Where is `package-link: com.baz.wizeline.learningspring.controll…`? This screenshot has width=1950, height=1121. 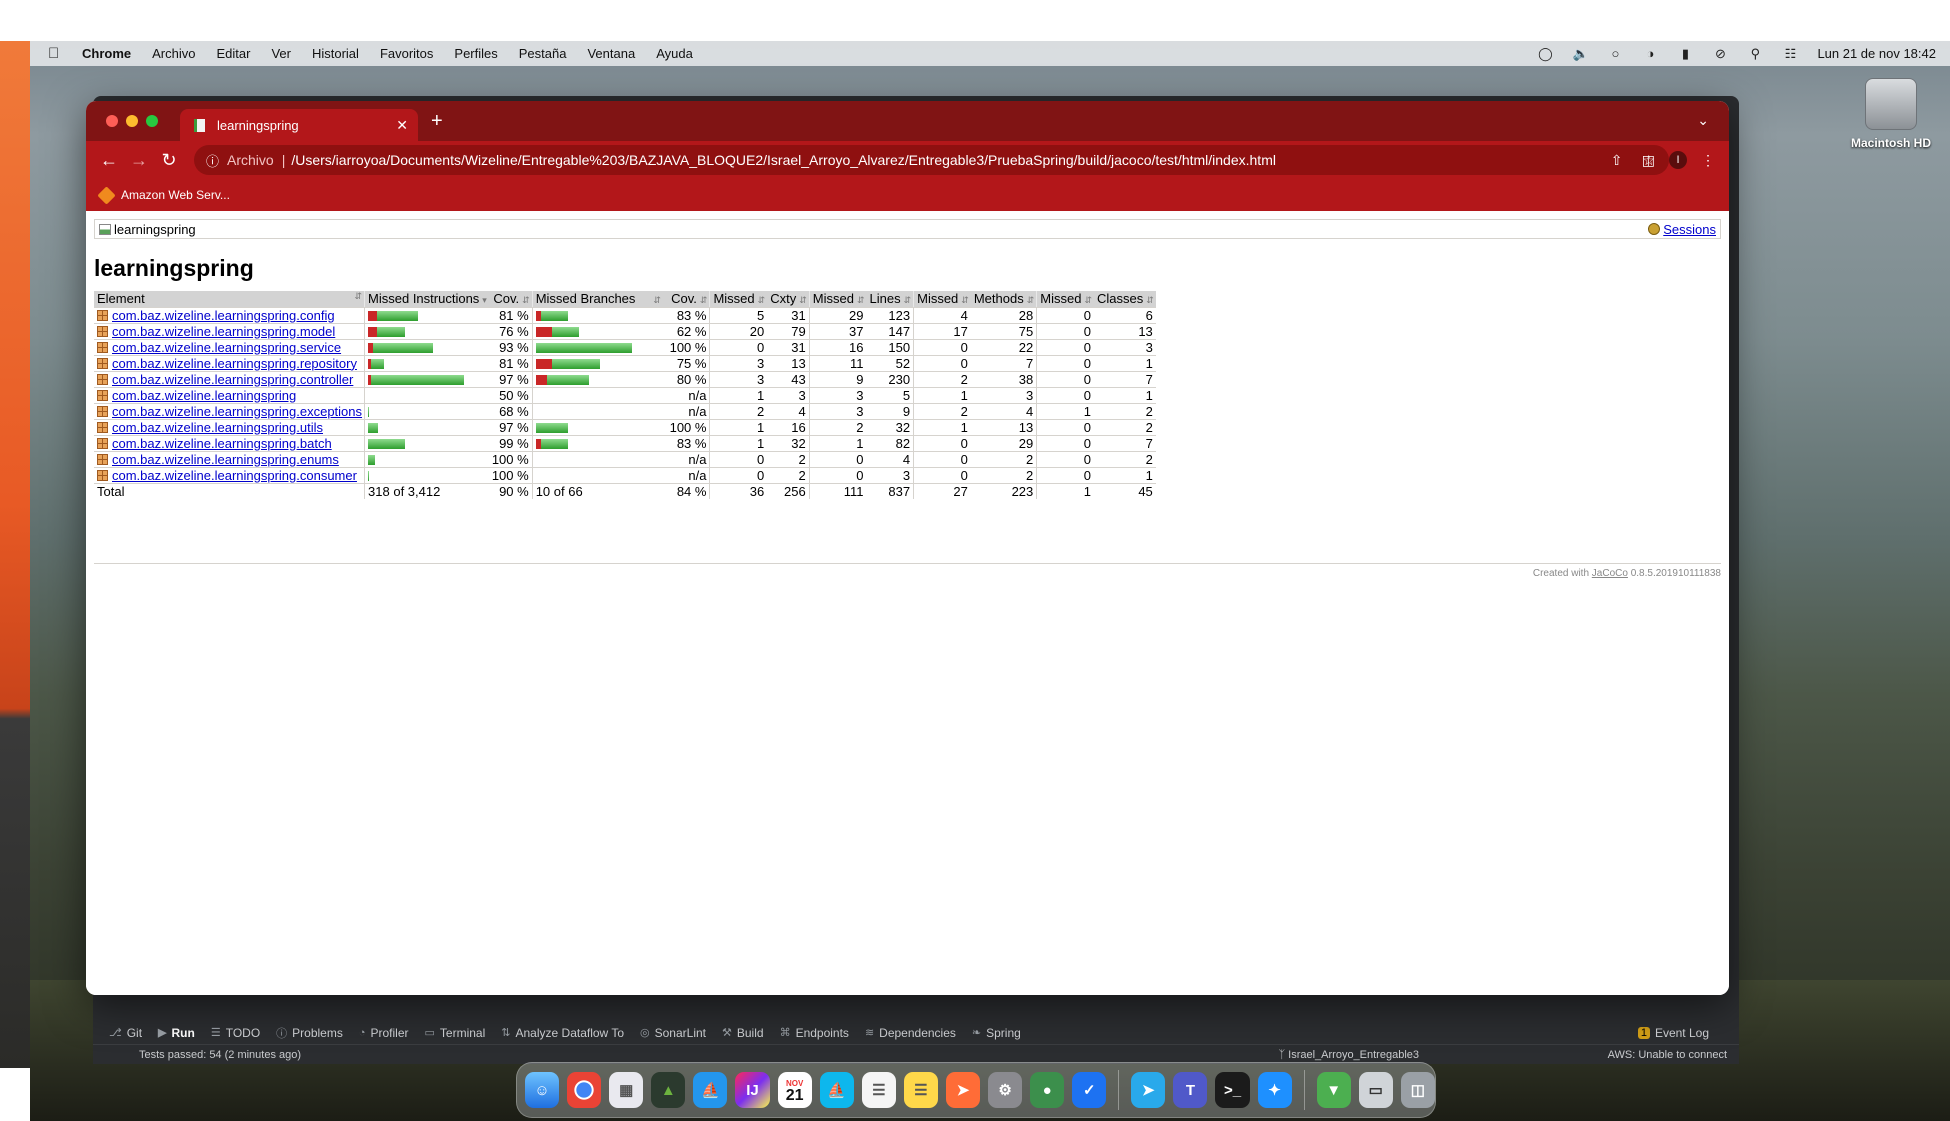 package-link: com.baz.wizeline.learningspring.controll… is located at coordinates (232, 379).